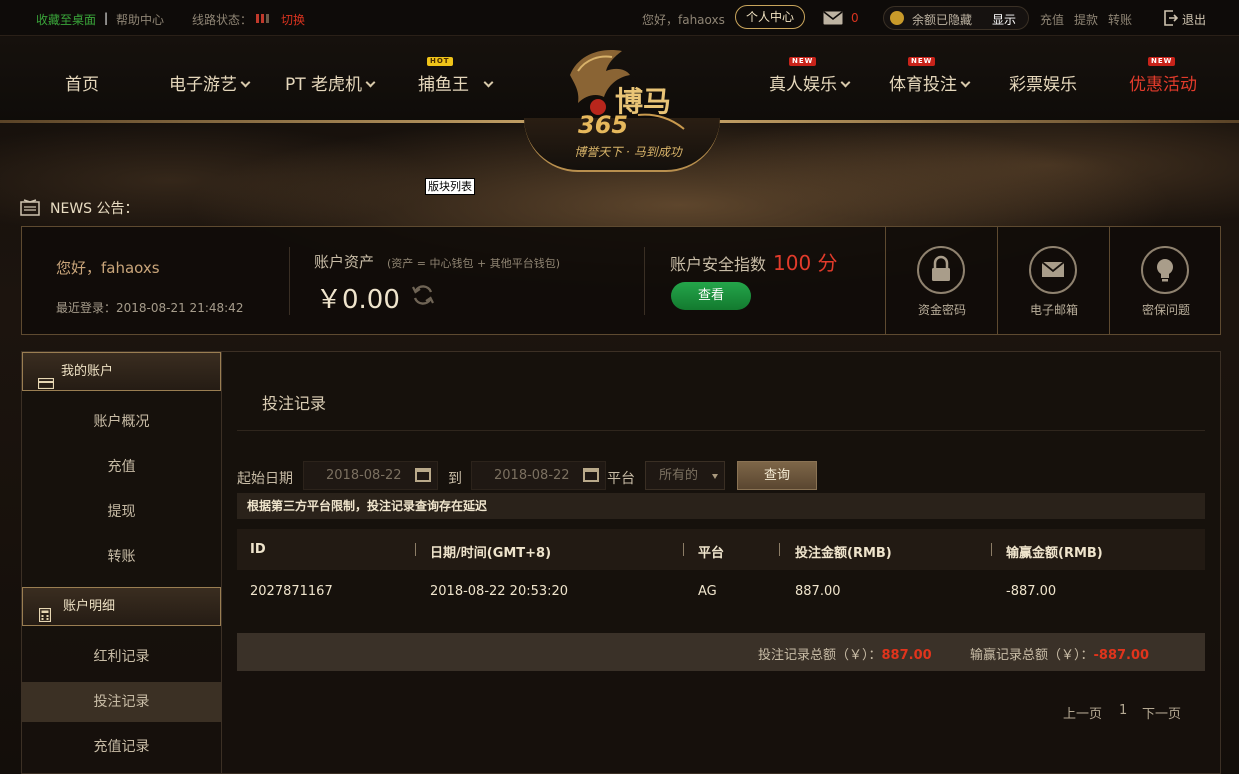 The width and height of the screenshot is (1239, 774). I want to click on nav-live: 真人娱乐, so click(810, 82).